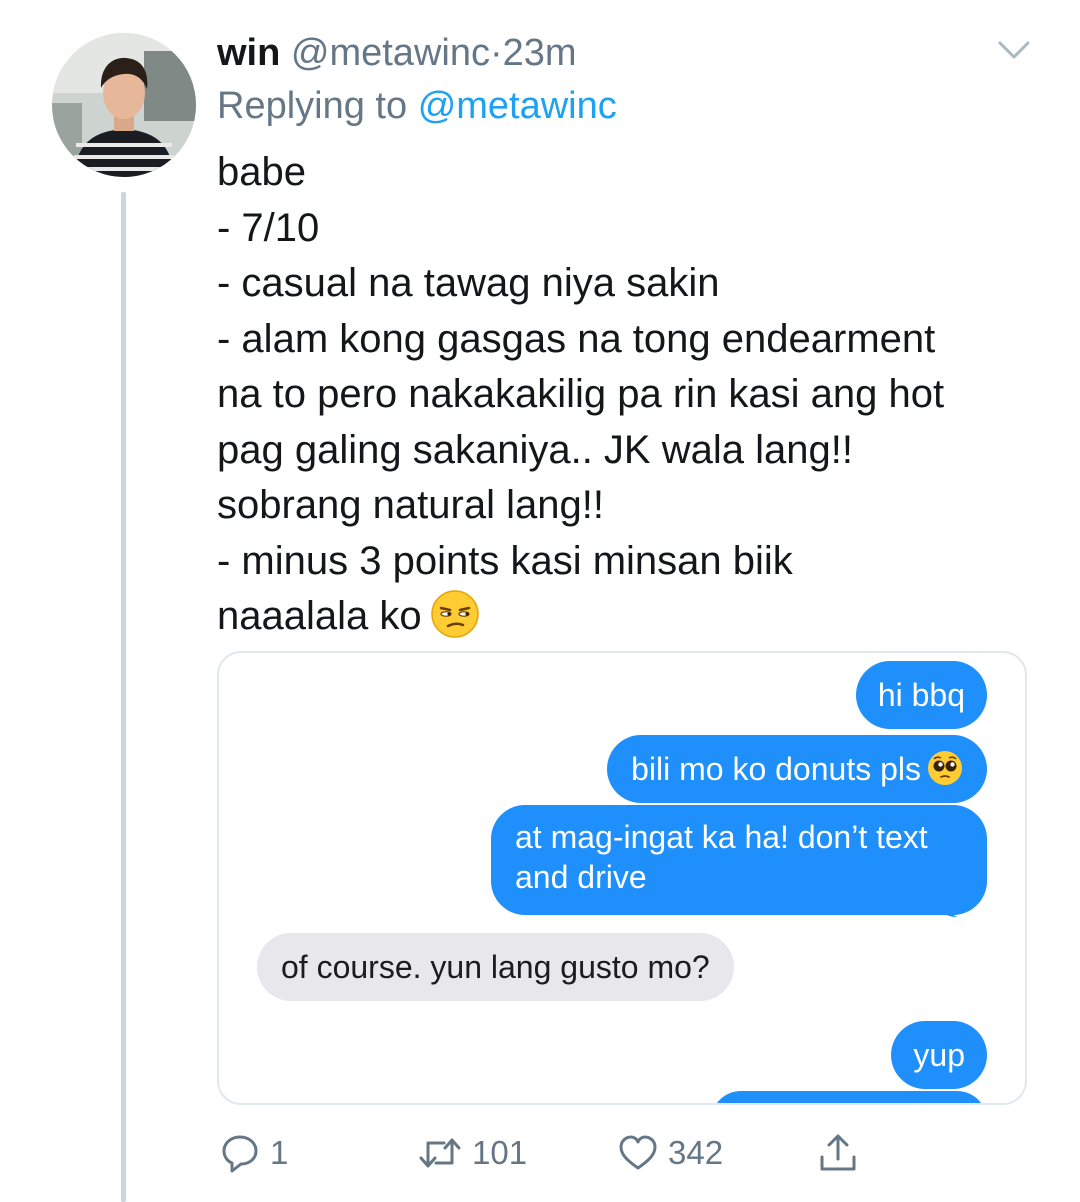 Image resolution: width=1080 pixels, height=1202 pixels. I want to click on tweet-line-last: naaalala ko, so click(627, 617).